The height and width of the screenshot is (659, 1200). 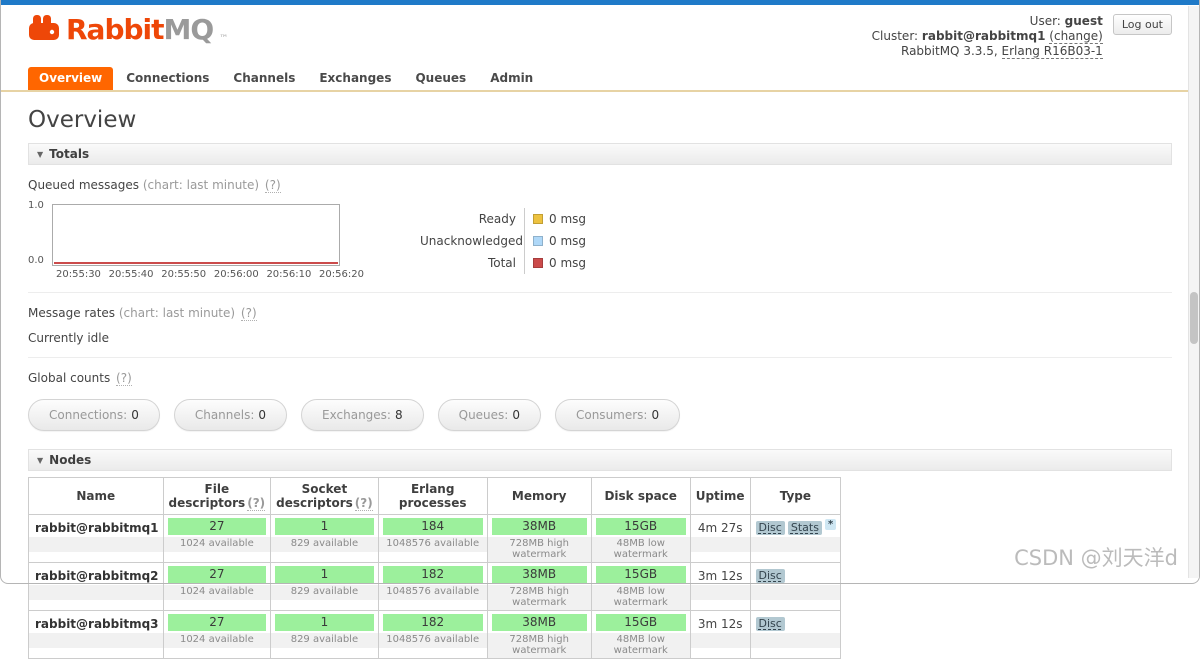 I want to click on chart-total-series-line, so click(x=196, y=263).